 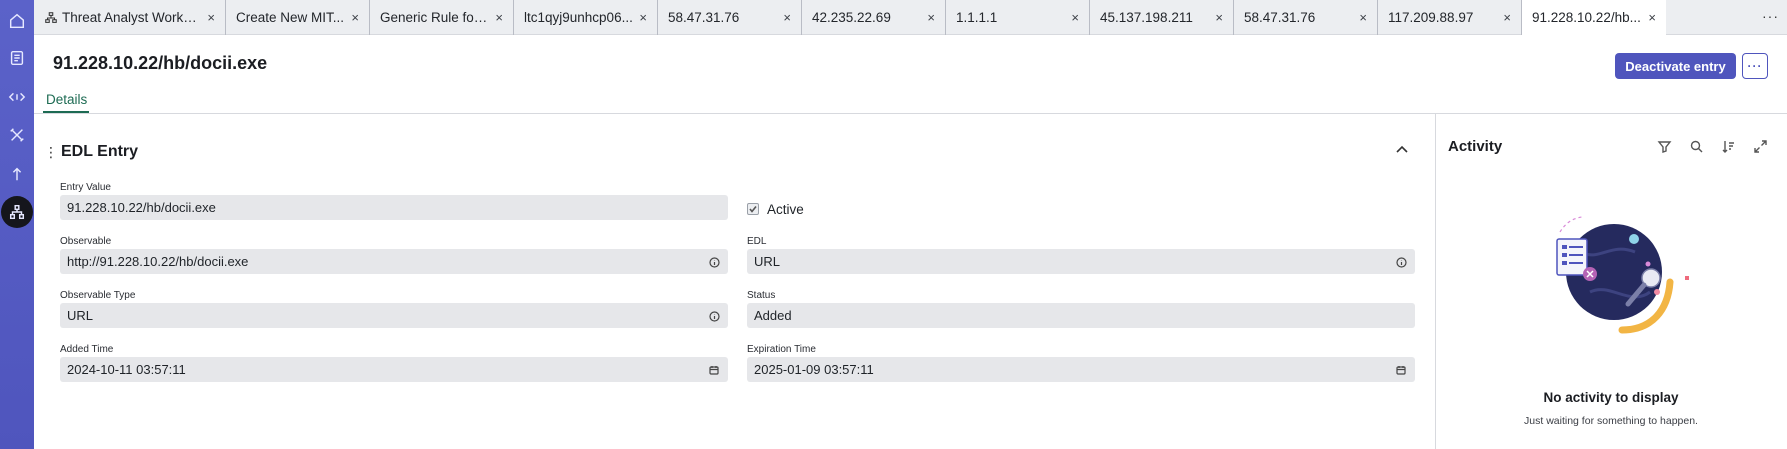 I want to click on status-field: Added, so click(x=1081, y=315).